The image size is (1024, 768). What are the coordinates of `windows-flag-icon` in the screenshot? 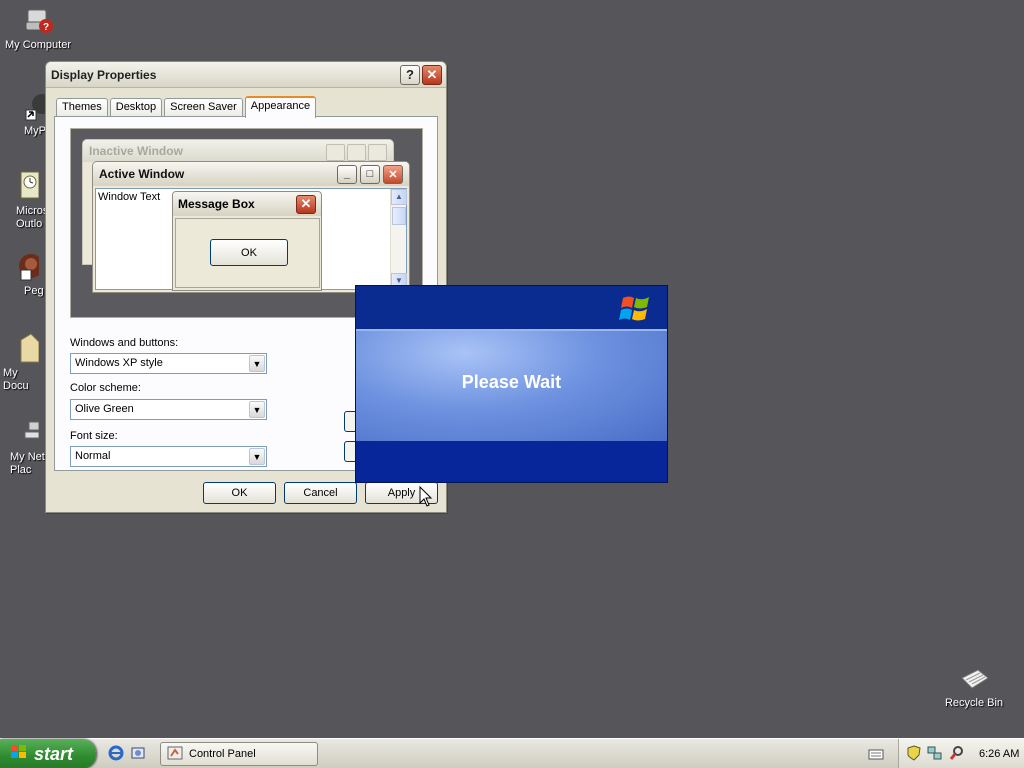 It's located at (19, 754).